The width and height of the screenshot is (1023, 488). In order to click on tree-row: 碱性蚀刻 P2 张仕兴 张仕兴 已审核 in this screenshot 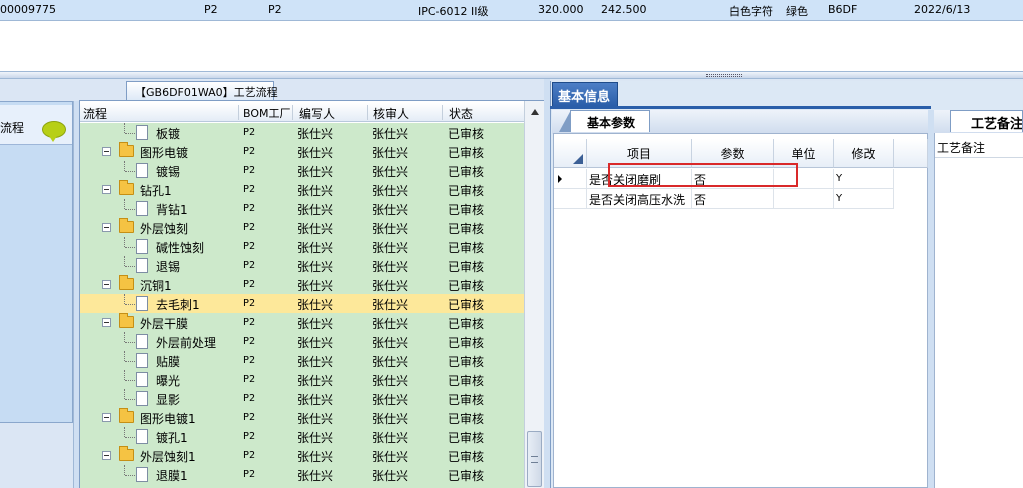, I will do `click(302, 246)`.